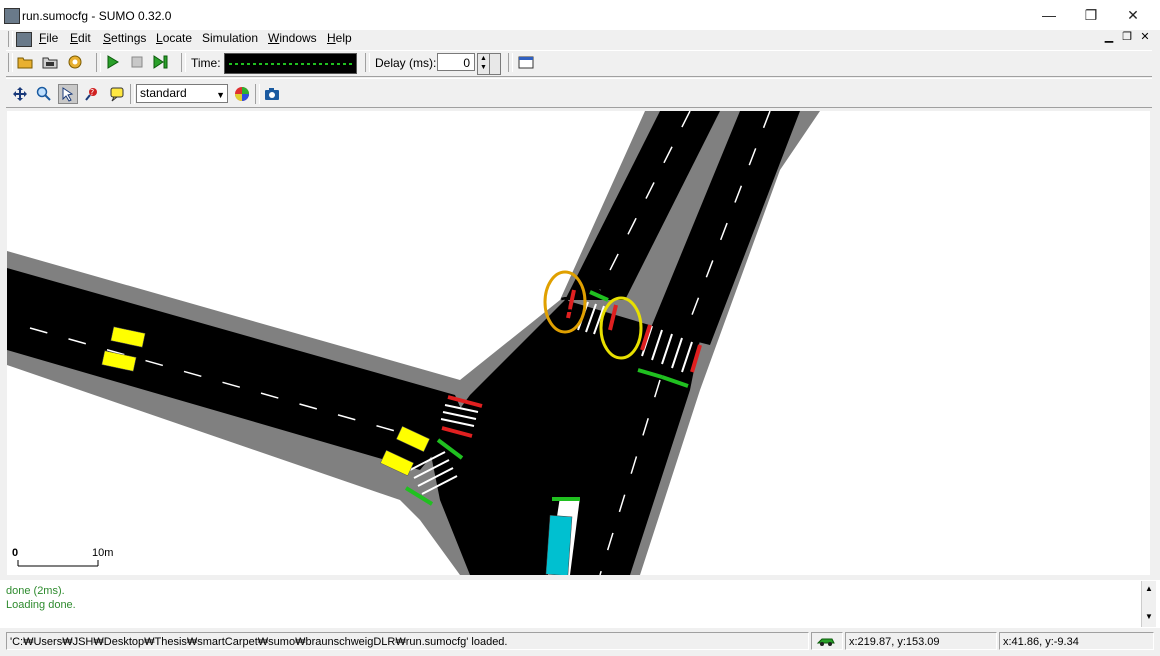  Describe the element at coordinates (406, 63) in the screenshot. I see `delay-label: Delay (ms):` at that location.